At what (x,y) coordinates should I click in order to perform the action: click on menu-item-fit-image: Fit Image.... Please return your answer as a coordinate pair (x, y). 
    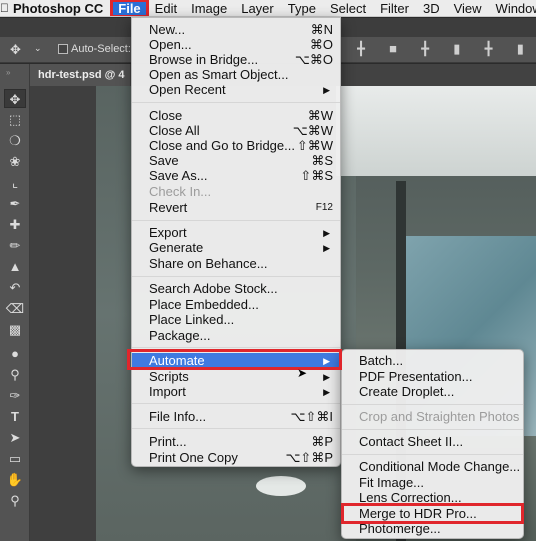
    Looking at the image, I should click on (432, 483).